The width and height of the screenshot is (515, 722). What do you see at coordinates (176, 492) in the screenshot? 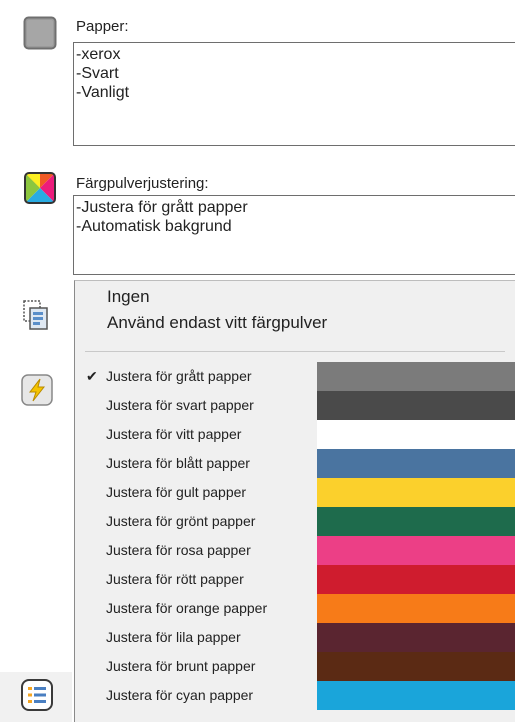
I see `menu-option-label: Justera för gult papper` at bounding box center [176, 492].